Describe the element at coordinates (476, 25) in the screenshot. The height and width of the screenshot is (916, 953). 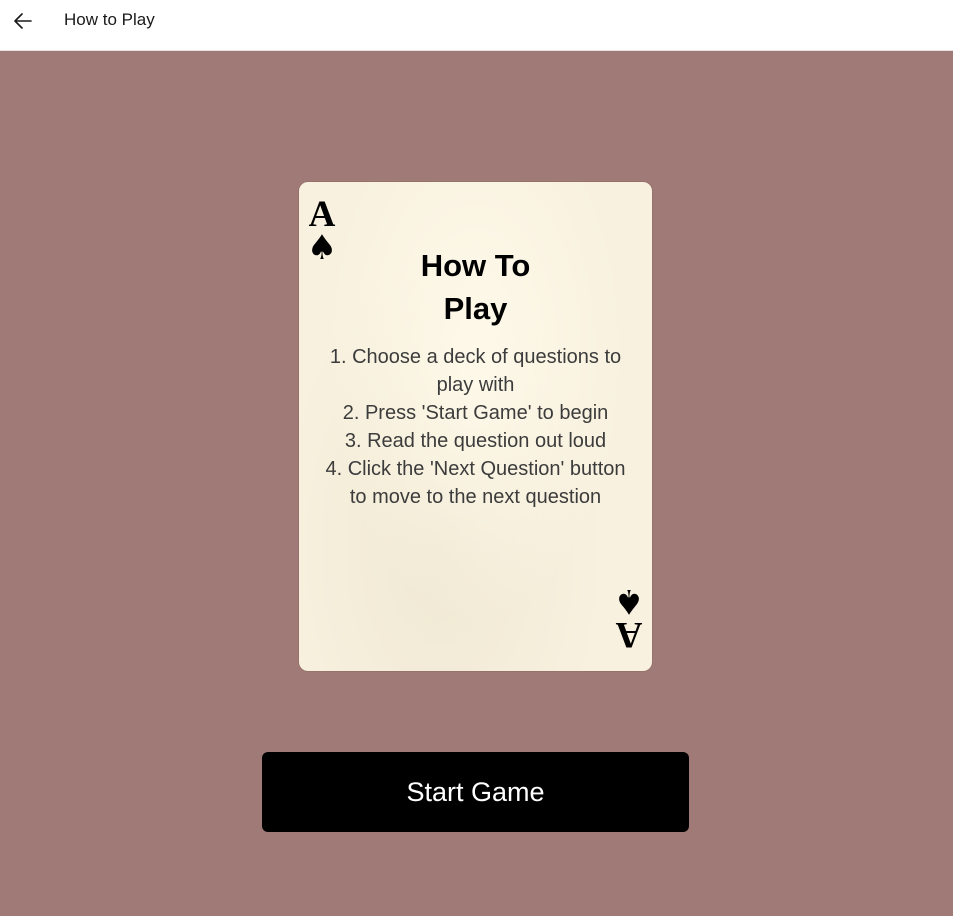
I see `title-bar: How to Play` at that location.